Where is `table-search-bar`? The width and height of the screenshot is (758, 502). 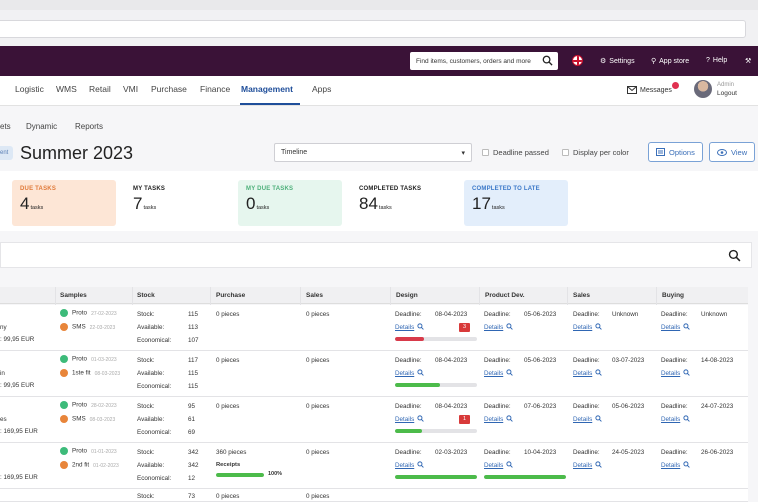
table-search-bar is located at coordinates (376, 255).